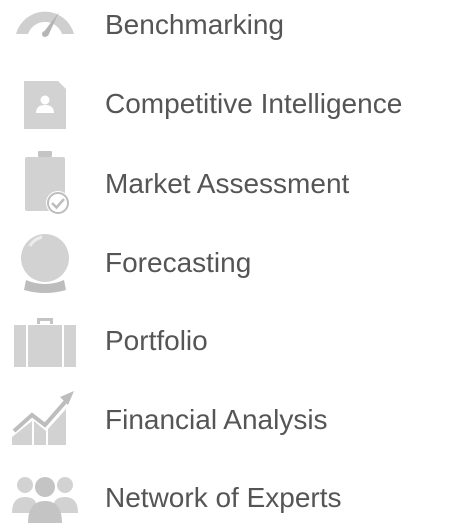  I want to click on speedometer-icon, so click(45, 30).